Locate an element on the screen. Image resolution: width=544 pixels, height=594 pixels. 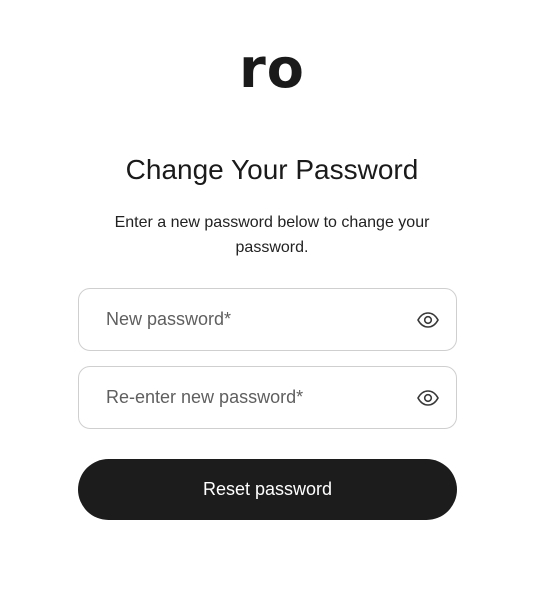
new-password-input is located at coordinates (240, 319).